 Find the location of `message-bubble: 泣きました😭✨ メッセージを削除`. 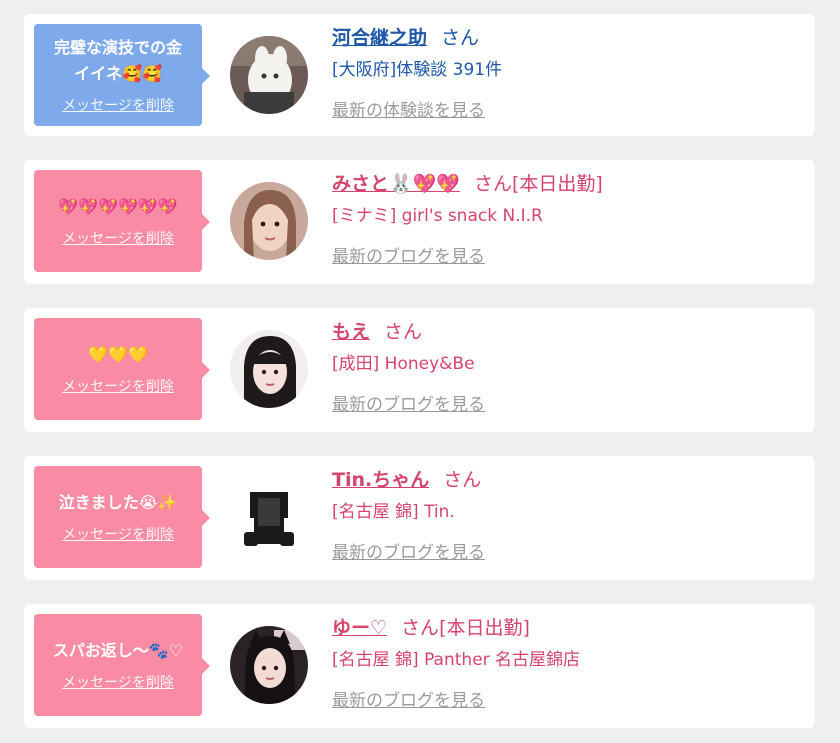

message-bubble: 泣きました😭✨ メッセージを削除 is located at coordinates (122, 517).